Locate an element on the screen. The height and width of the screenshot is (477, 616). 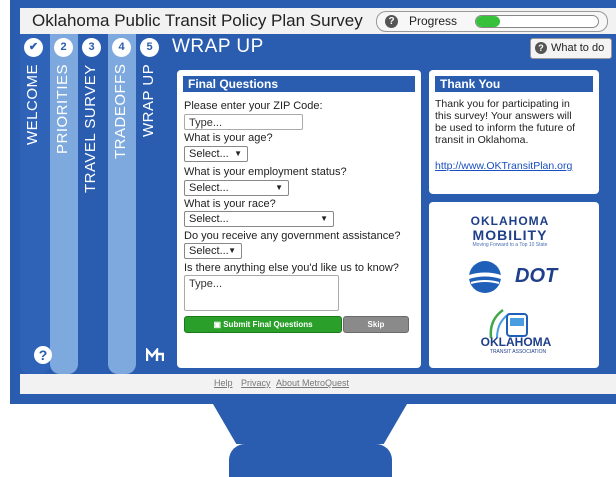
submit-final-questions-button: ▣ Submit Final Questions is located at coordinates (263, 324).